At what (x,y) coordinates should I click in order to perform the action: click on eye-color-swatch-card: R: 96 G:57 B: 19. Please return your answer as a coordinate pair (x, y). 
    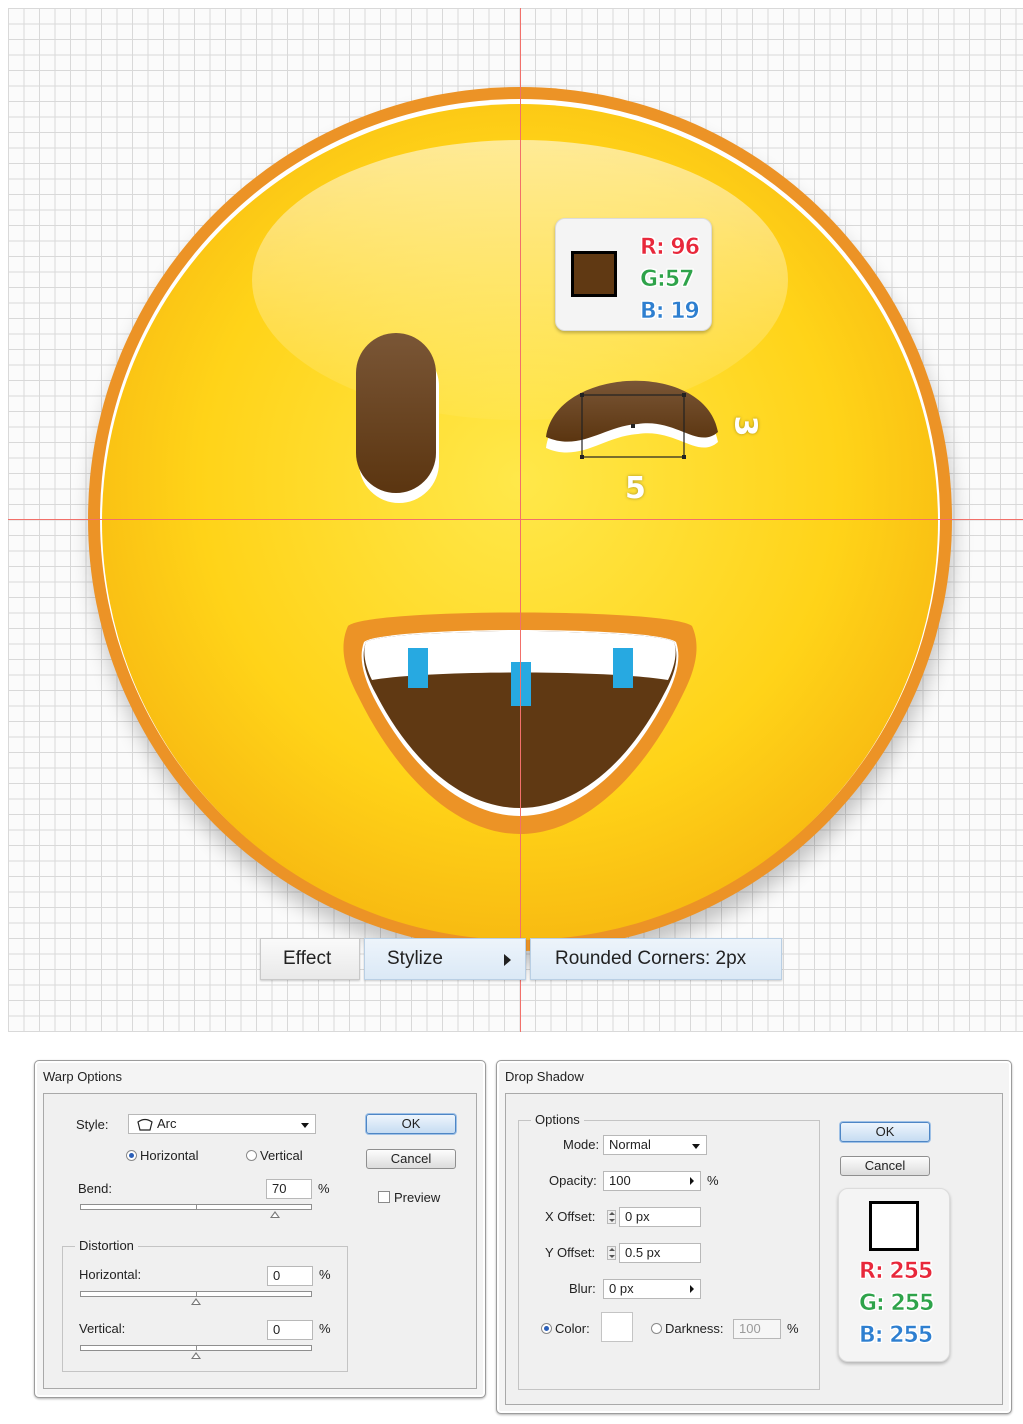
    Looking at the image, I should click on (633, 274).